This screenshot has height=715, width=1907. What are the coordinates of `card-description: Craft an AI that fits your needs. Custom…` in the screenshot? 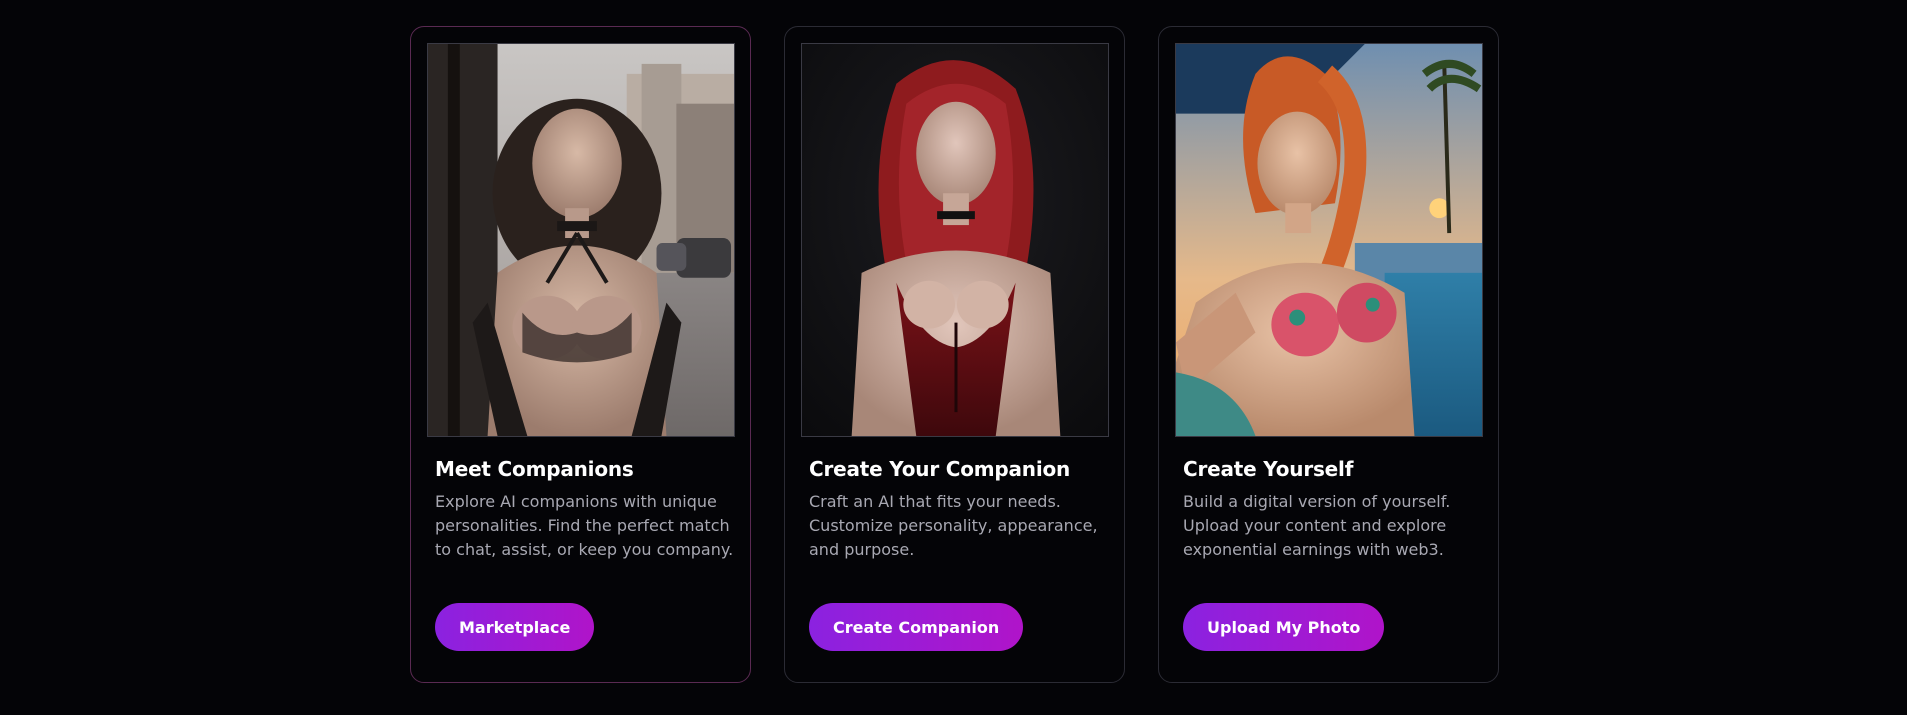 It's located at (953, 525).